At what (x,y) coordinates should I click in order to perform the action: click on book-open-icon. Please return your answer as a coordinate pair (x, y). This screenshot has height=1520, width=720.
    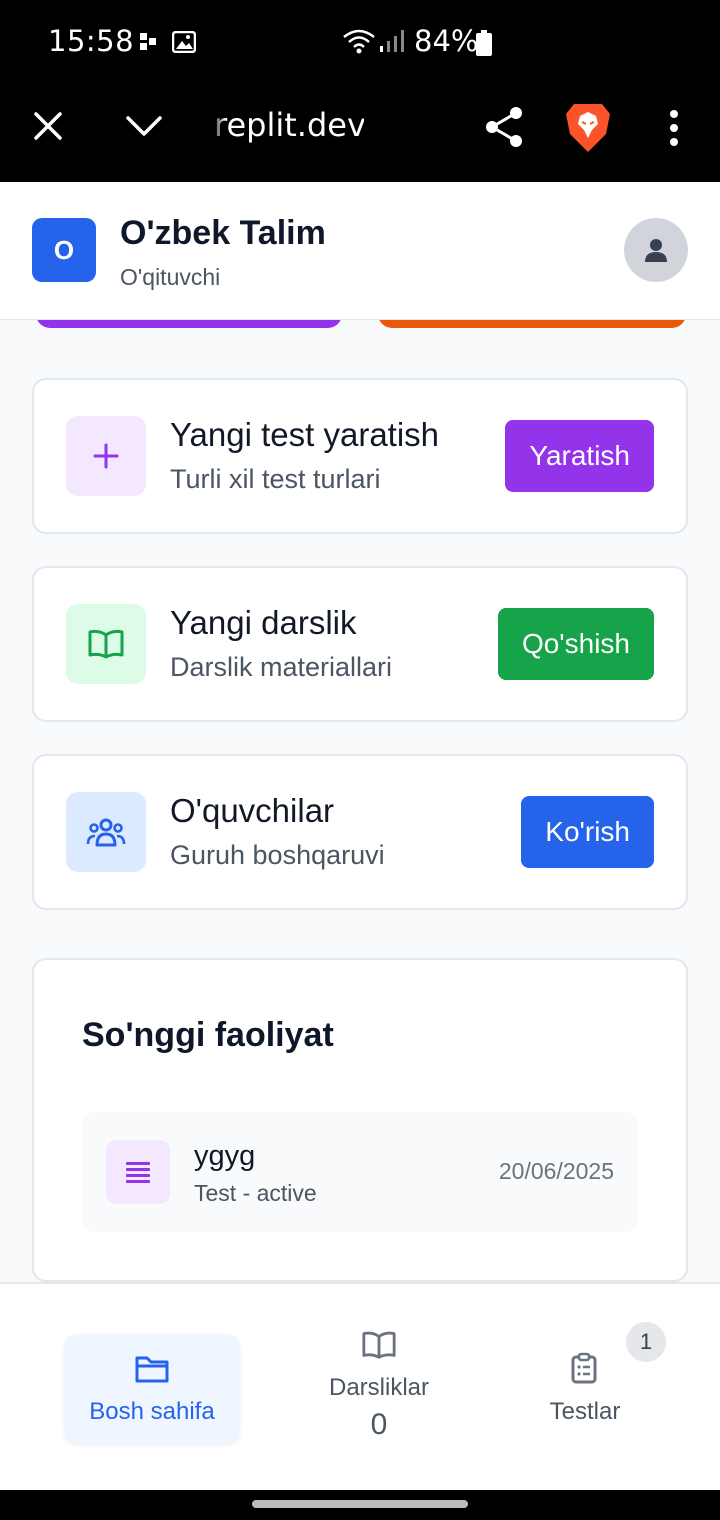
    Looking at the image, I should click on (379, 1345).